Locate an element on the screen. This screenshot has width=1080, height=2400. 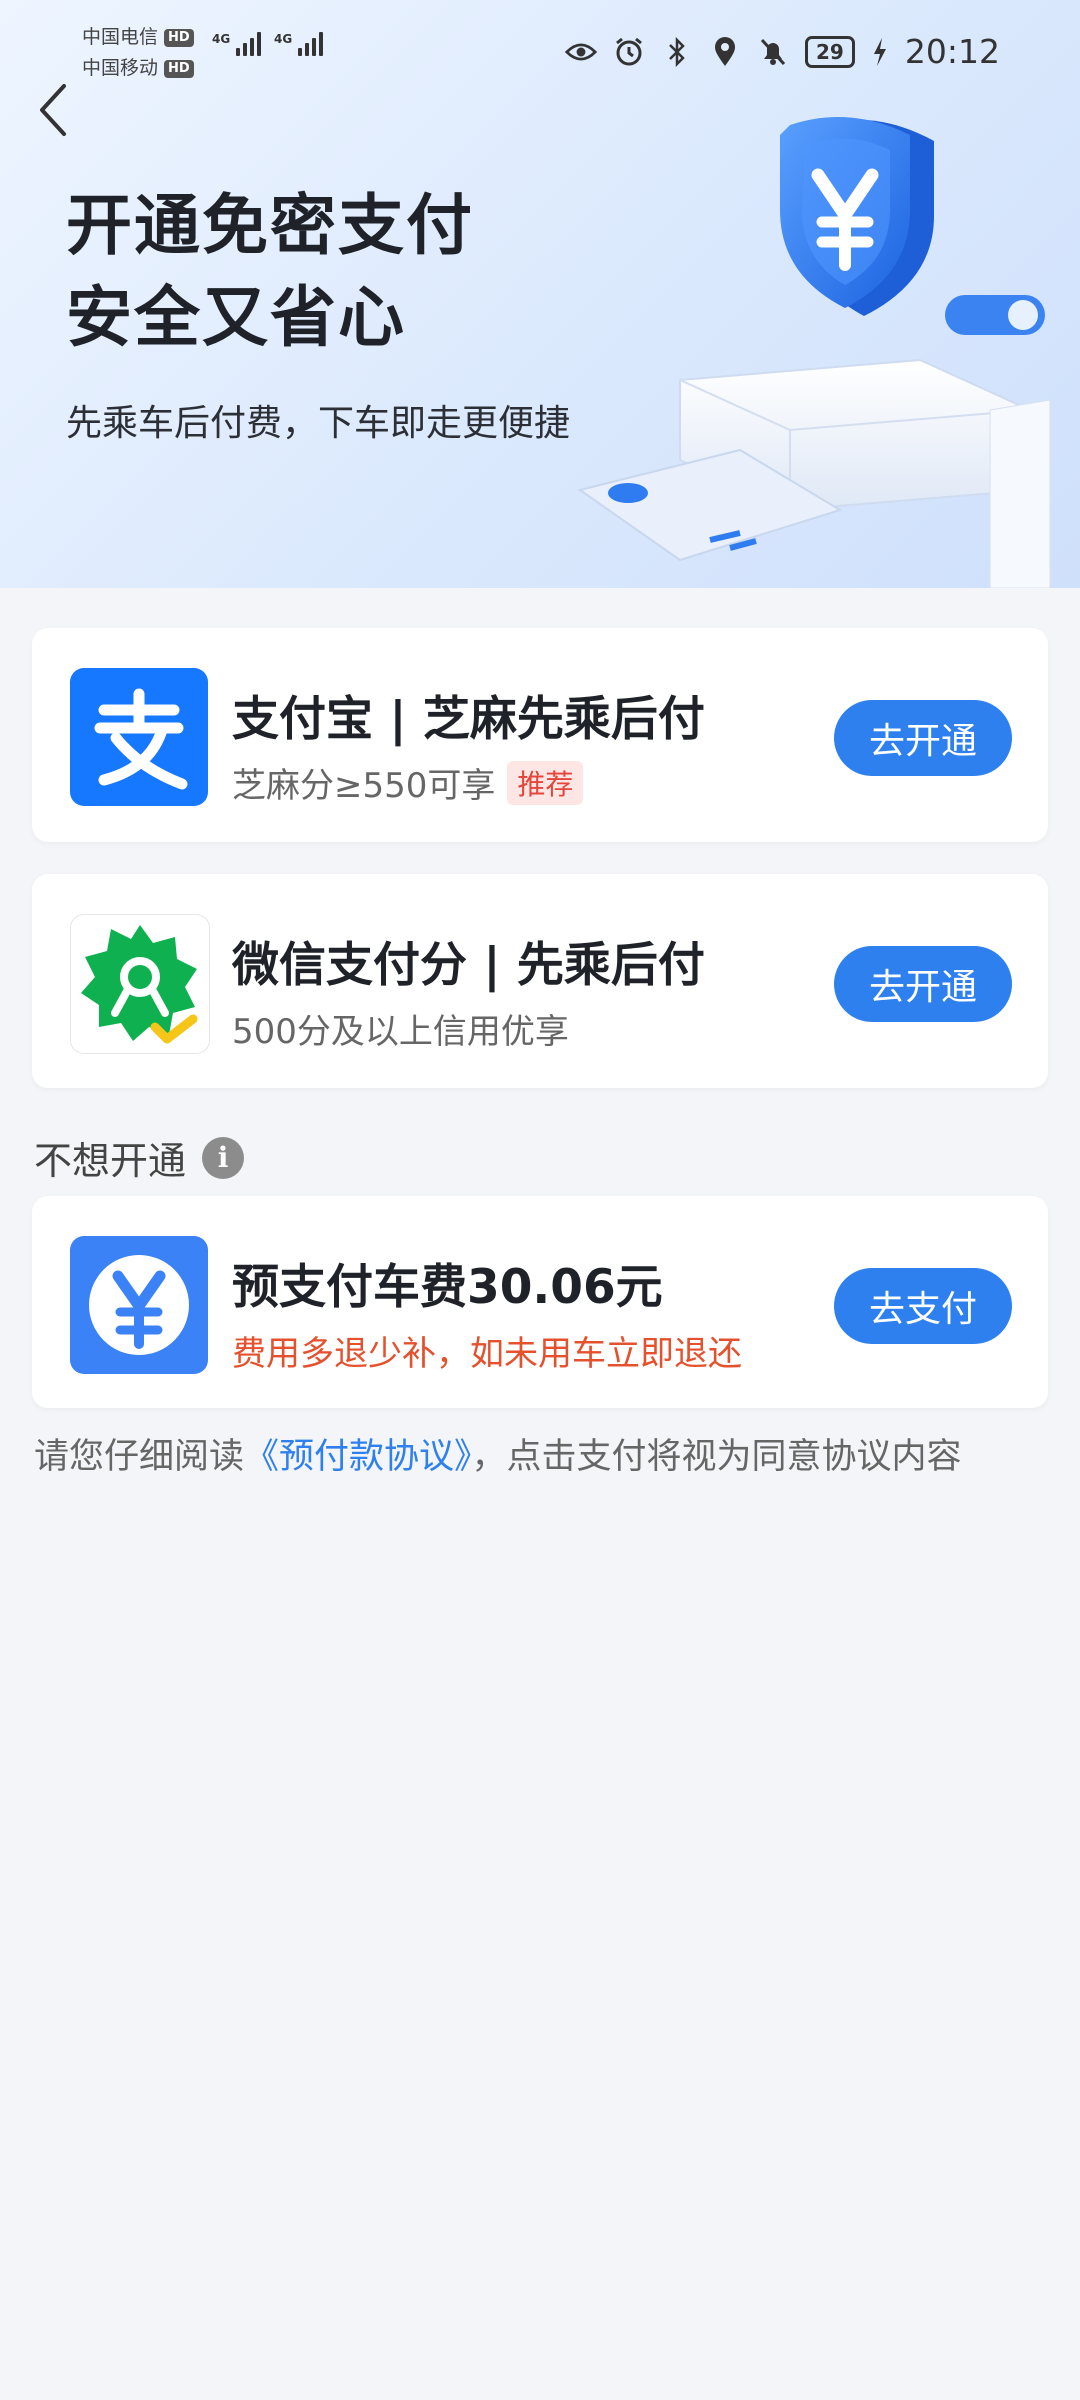
location-icon is located at coordinates (725, 52).